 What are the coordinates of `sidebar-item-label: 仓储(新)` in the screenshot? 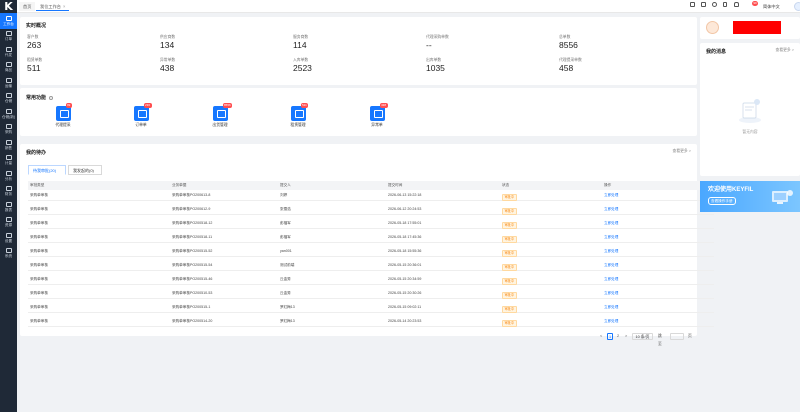 It's located at (8, 116).